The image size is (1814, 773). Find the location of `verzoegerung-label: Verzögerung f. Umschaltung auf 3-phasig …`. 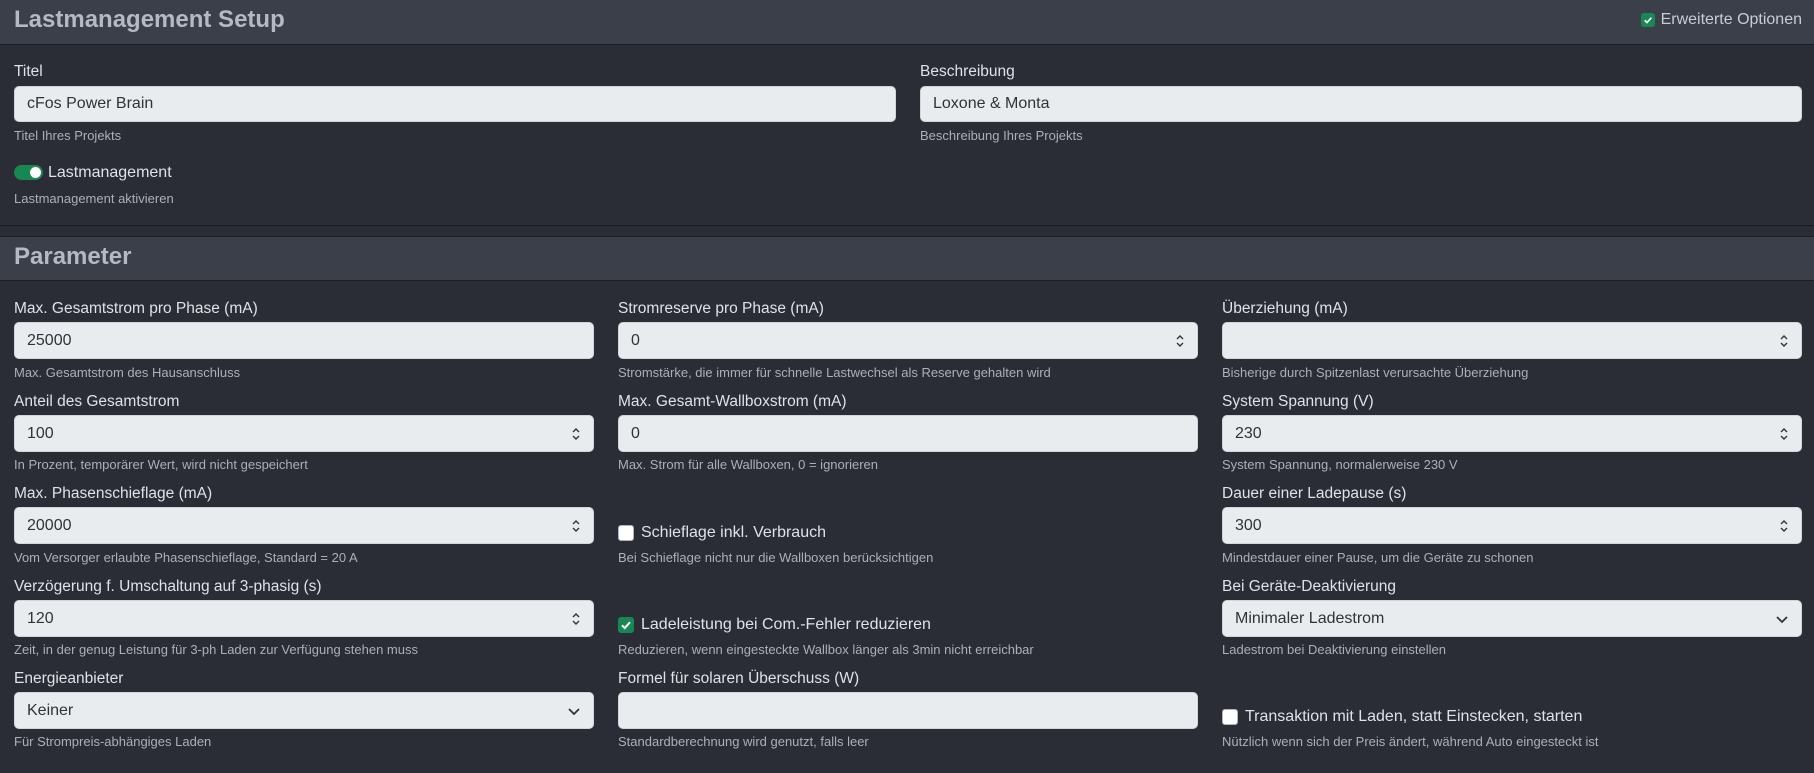

verzoegerung-label: Verzögerung f. Umschaltung auf 3-phasig … is located at coordinates (168, 586).